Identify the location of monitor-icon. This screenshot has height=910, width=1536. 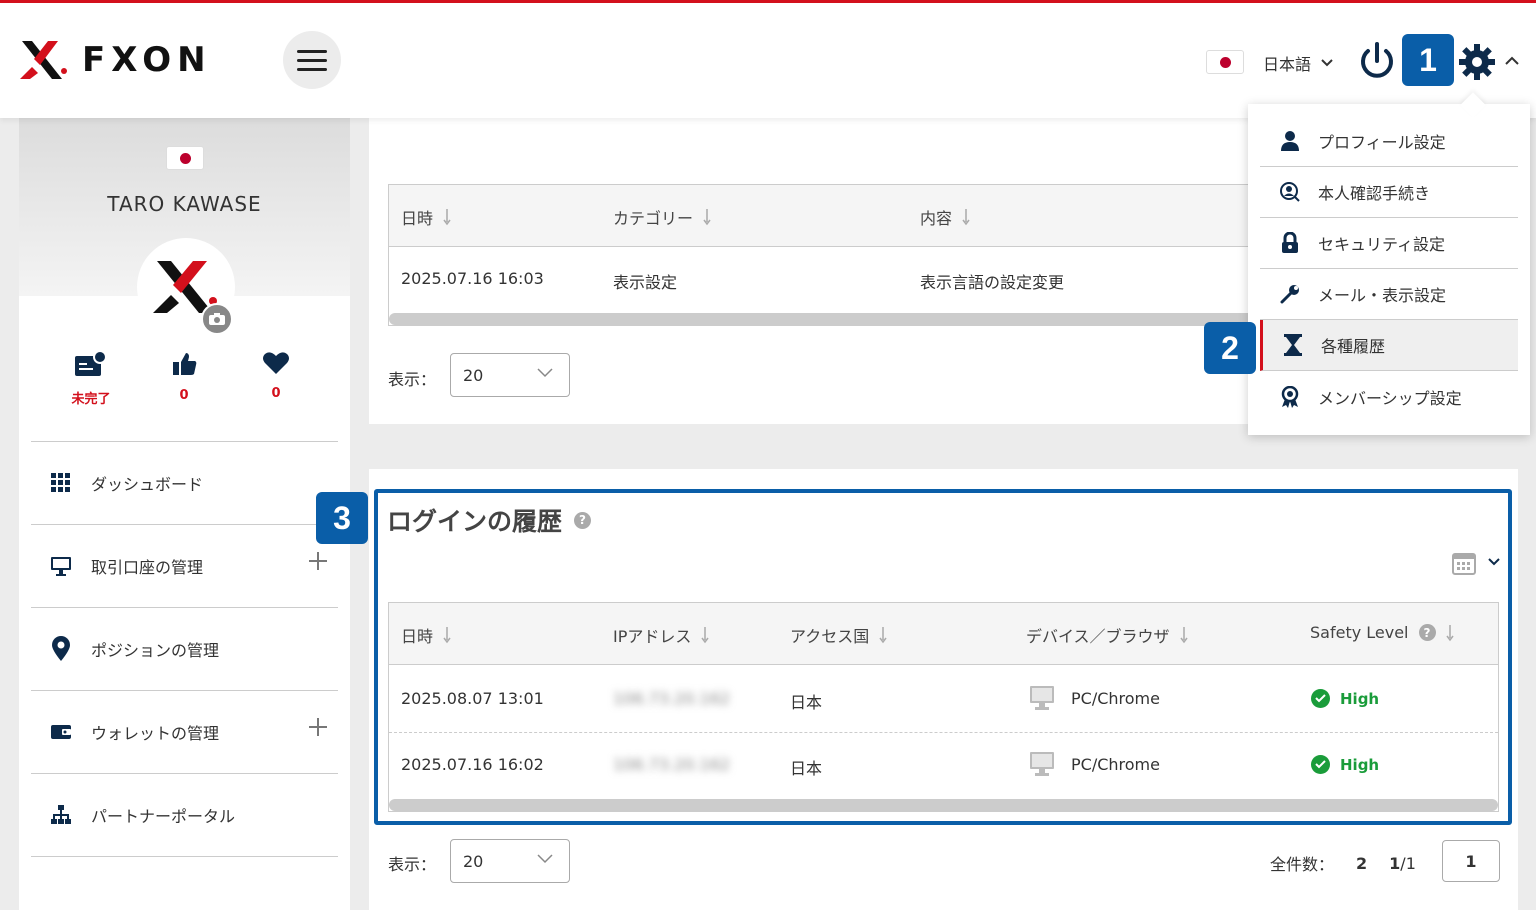
(61, 566).